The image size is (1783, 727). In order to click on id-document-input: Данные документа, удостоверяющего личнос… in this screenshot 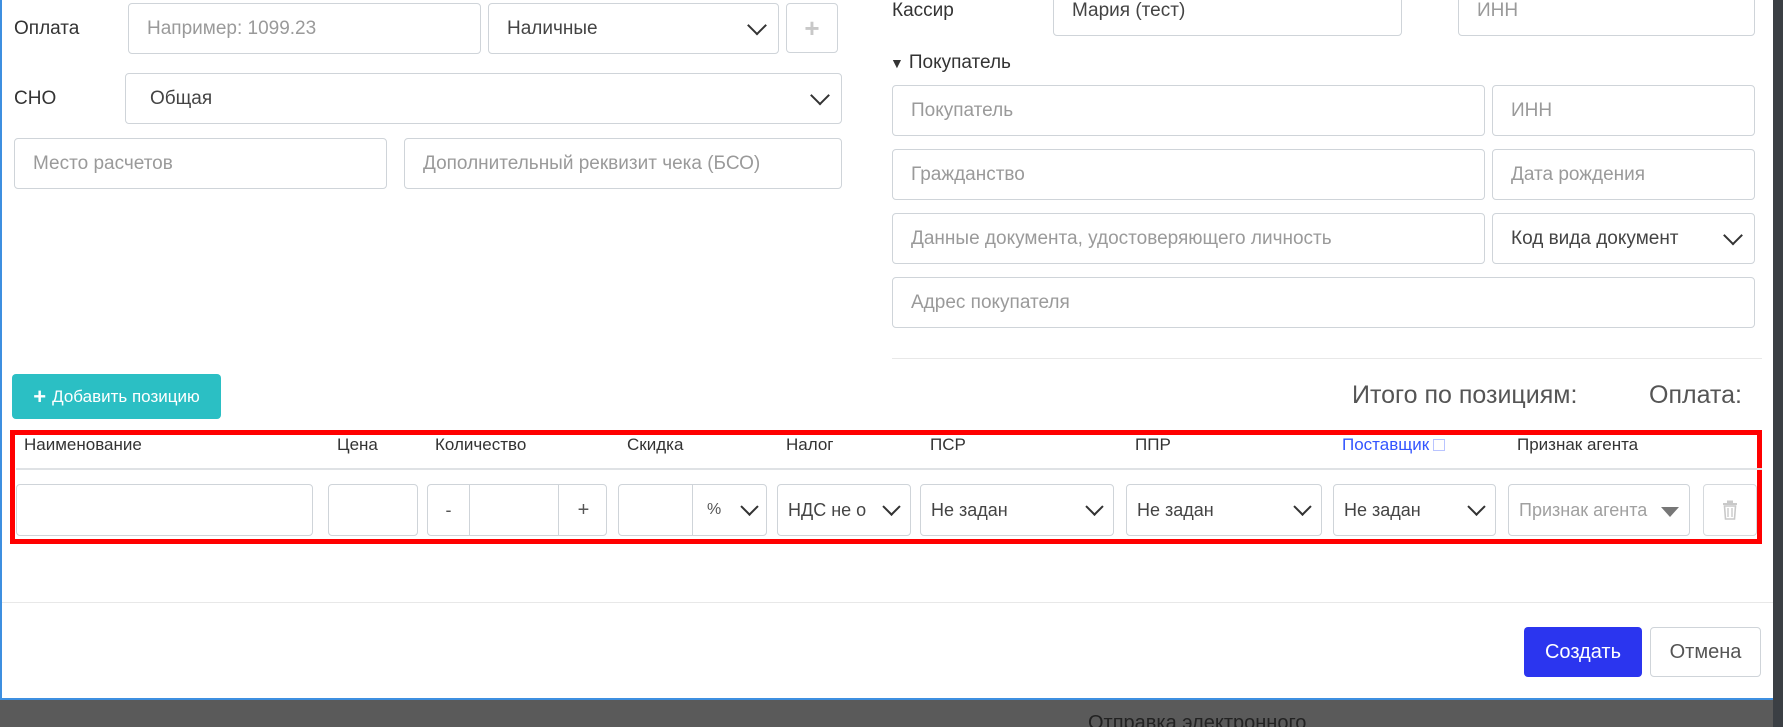, I will do `click(1188, 238)`.